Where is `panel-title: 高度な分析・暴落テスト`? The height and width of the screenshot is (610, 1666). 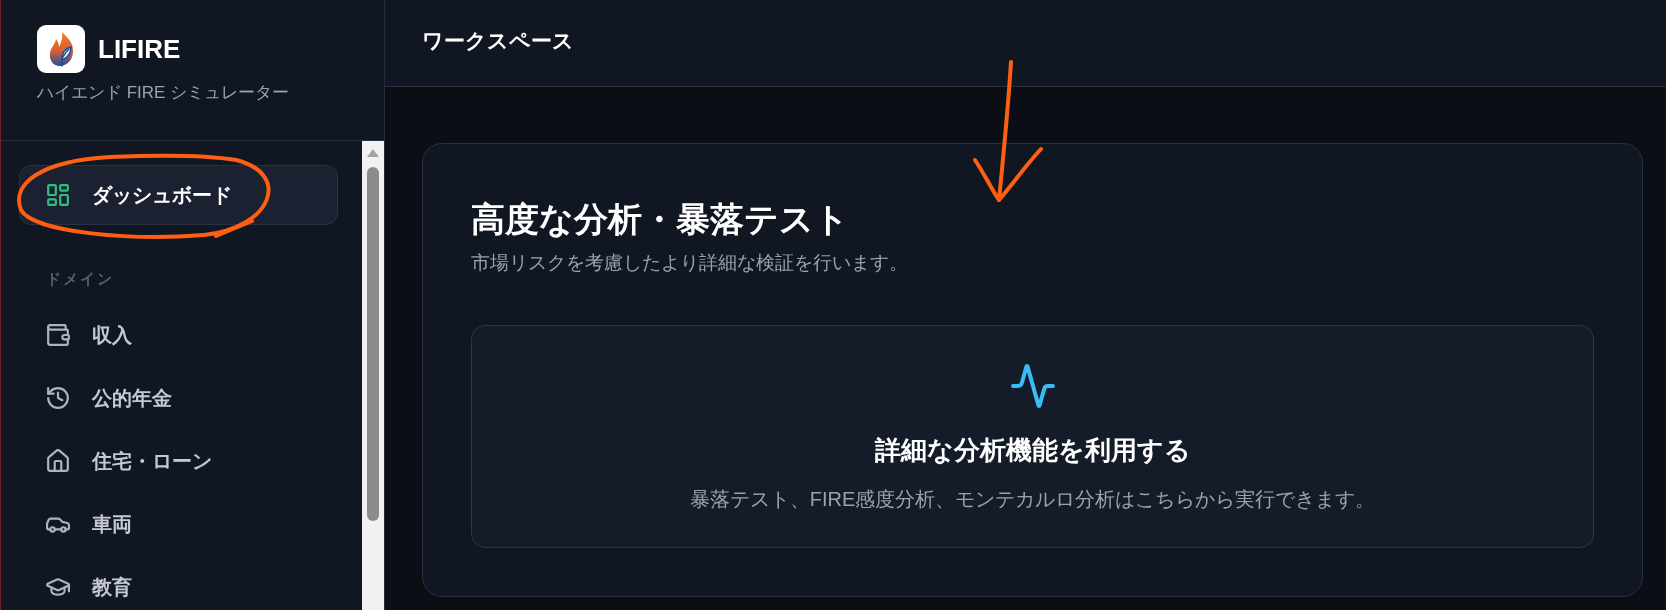
panel-title: 高度な分析・暴落テスト is located at coordinates (660, 219).